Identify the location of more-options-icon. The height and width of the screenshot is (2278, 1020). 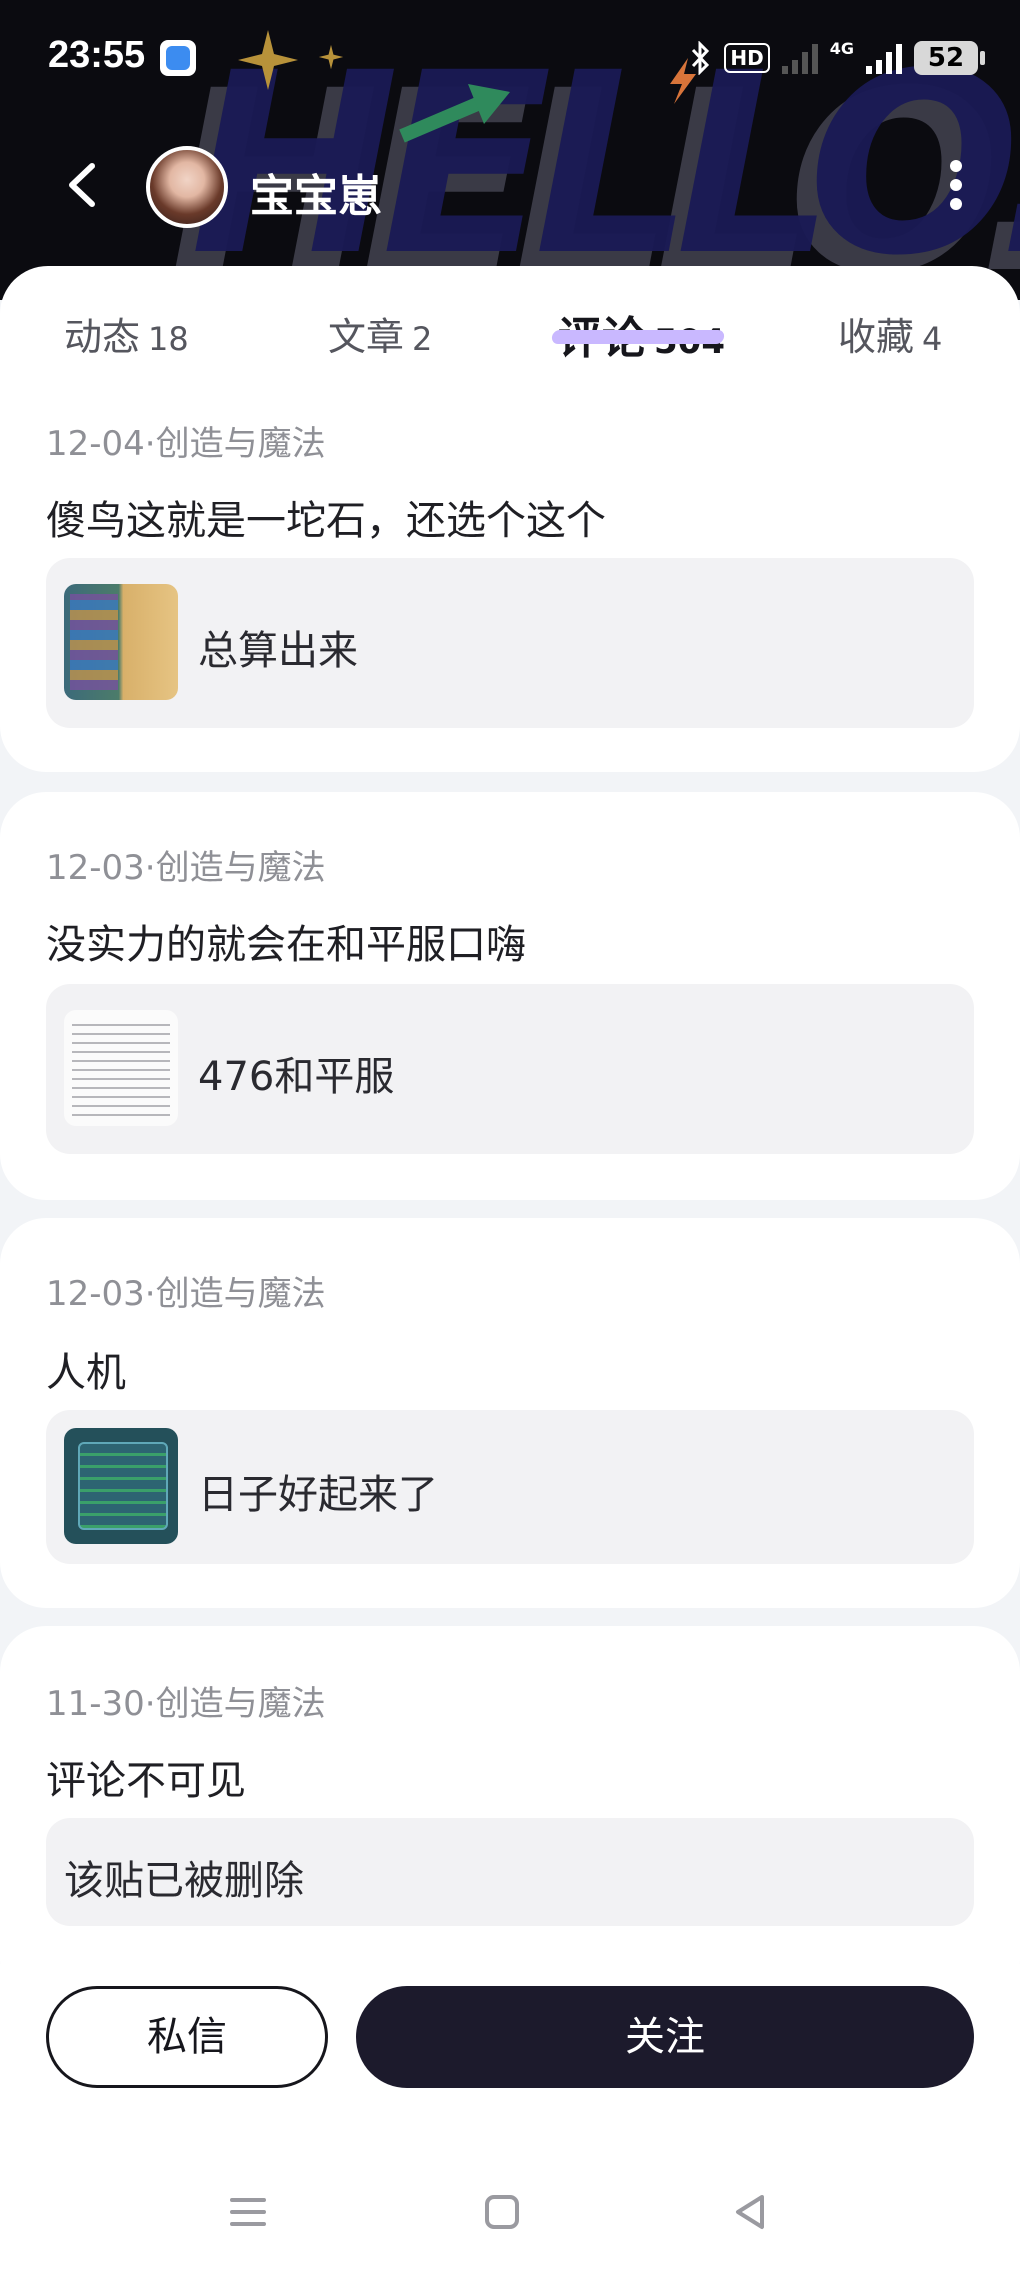
(956, 186).